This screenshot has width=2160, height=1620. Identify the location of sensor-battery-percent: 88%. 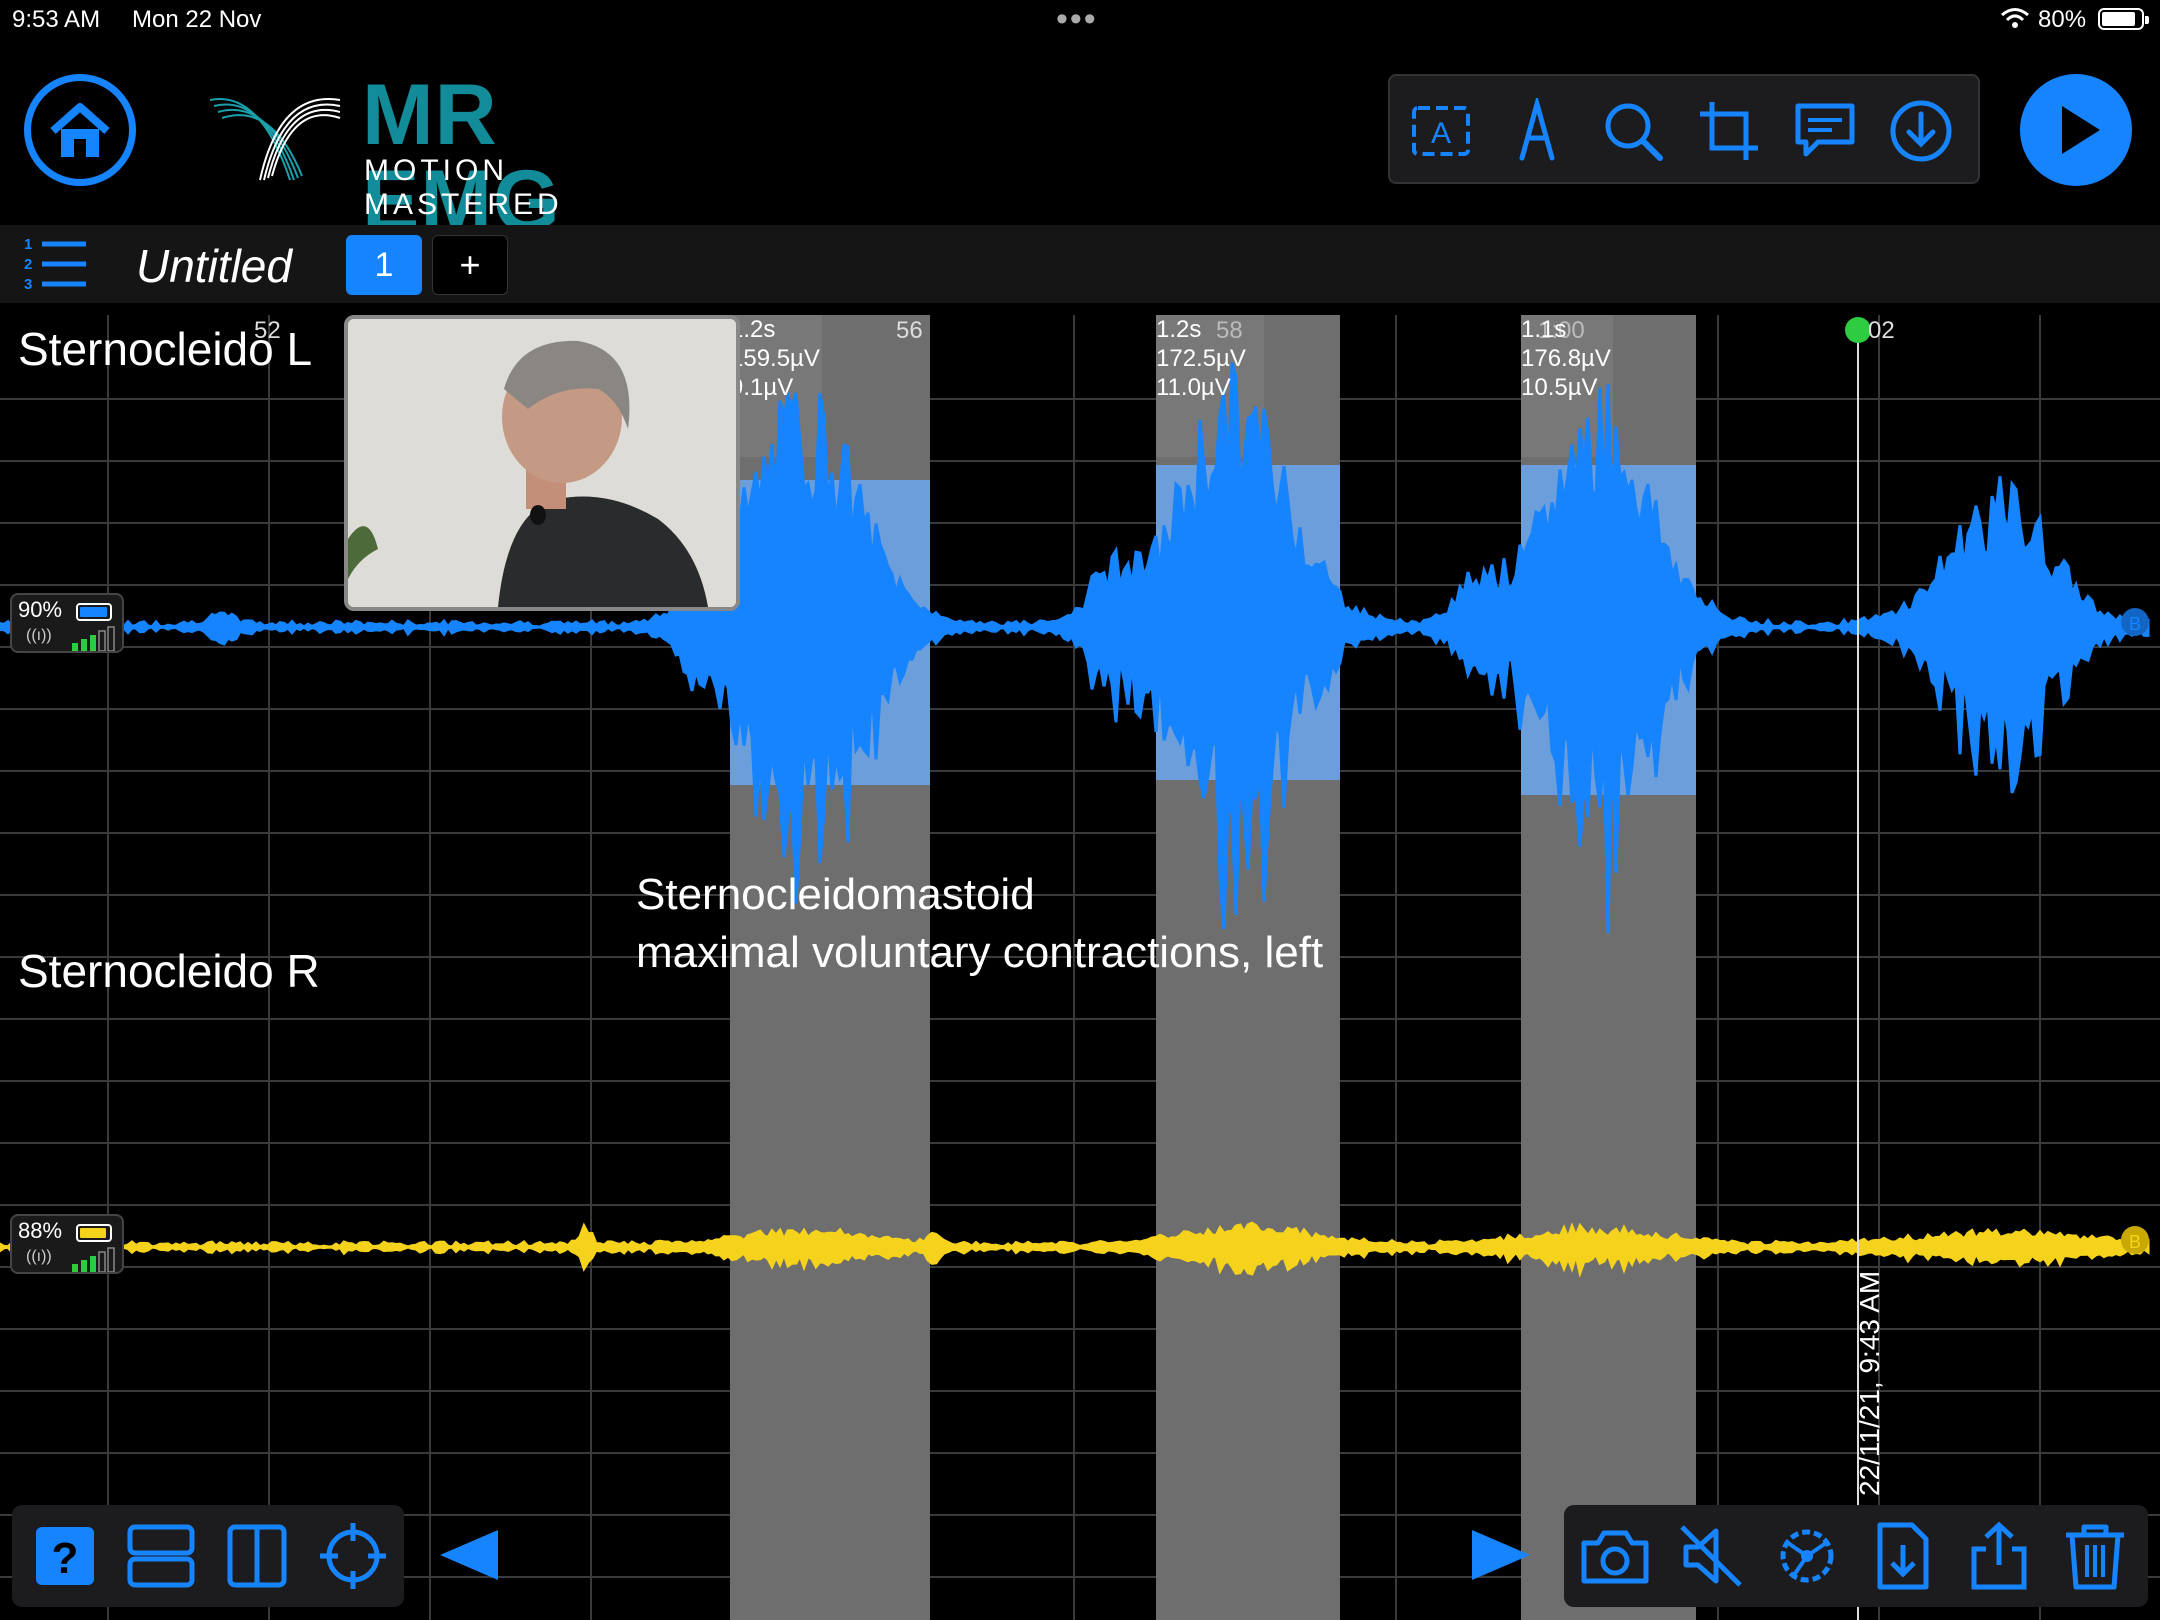
(40, 1230).